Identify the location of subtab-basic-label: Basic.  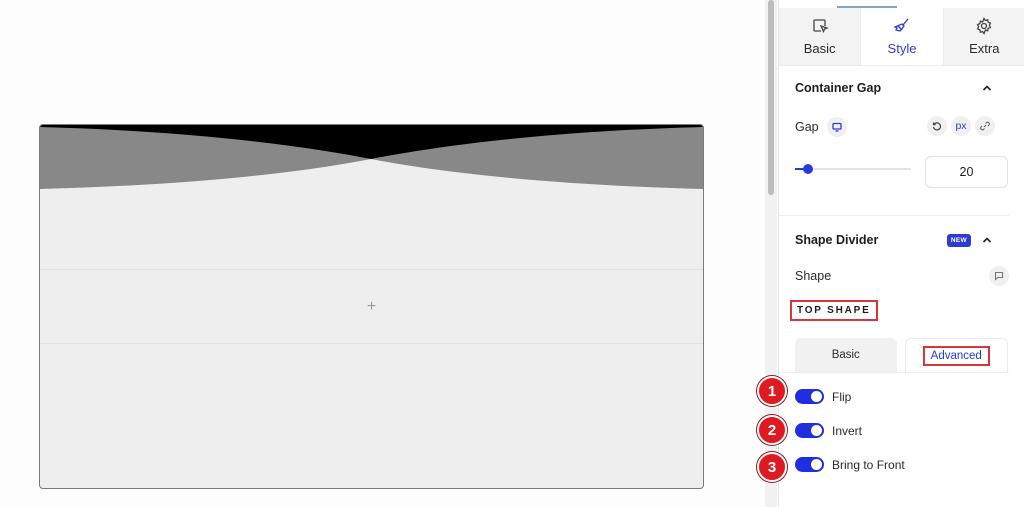
(845, 355).